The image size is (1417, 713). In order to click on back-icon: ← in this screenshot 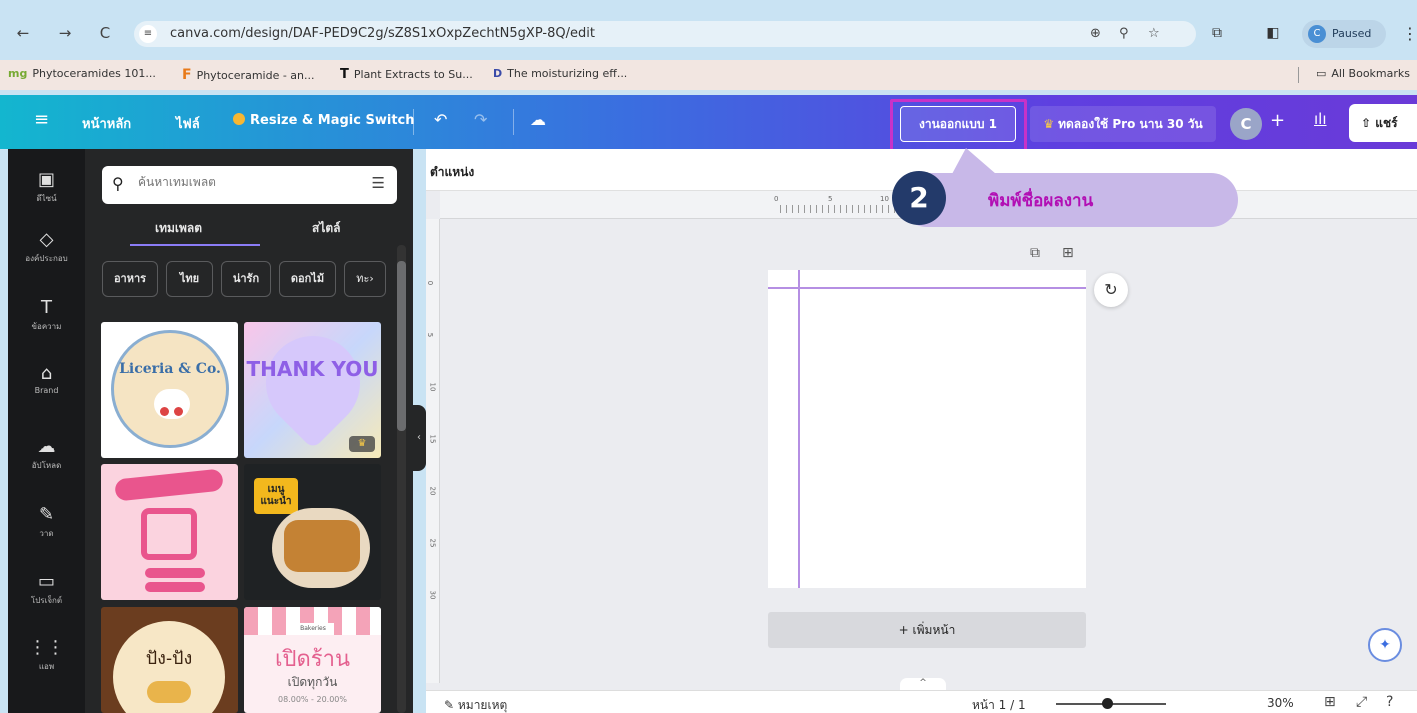, I will do `click(23, 33)`.